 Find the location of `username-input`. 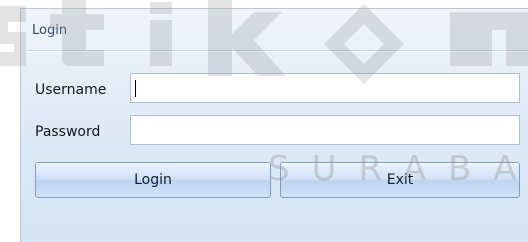

username-input is located at coordinates (325, 88).